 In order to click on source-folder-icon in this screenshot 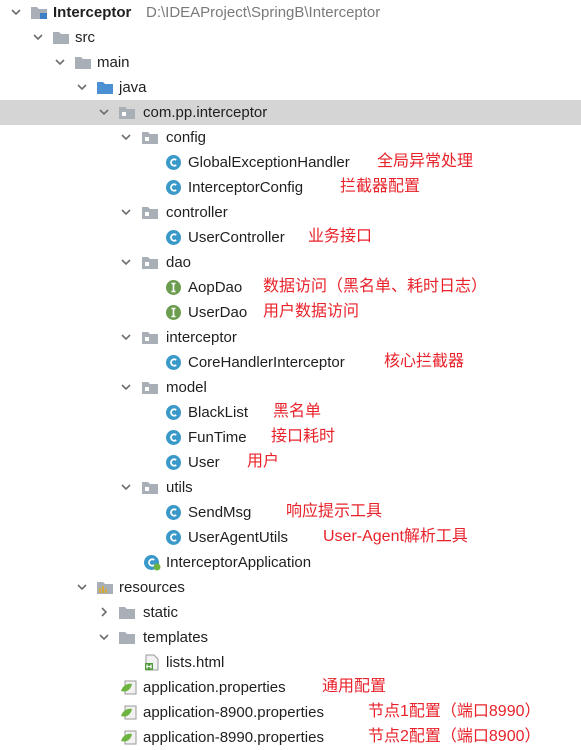, I will do `click(105, 88)`.